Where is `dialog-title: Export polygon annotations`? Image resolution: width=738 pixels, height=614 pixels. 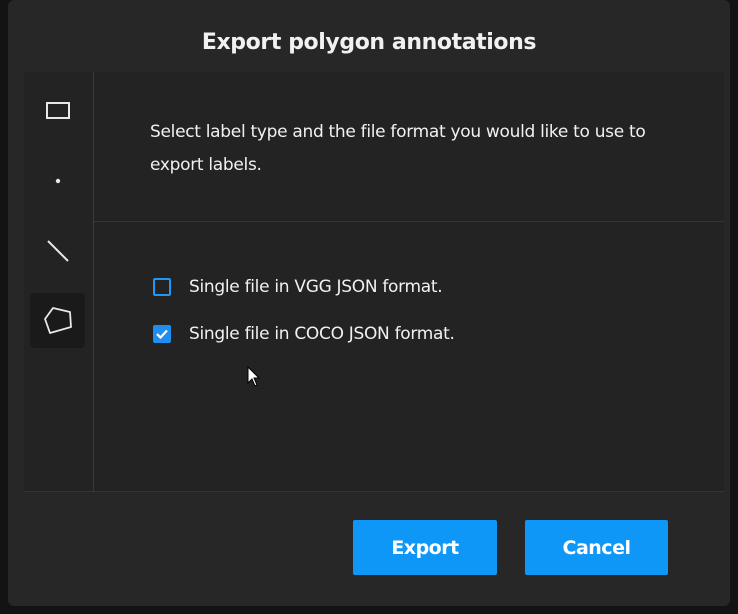
dialog-title: Export polygon annotations is located at coordinates (369, 42).